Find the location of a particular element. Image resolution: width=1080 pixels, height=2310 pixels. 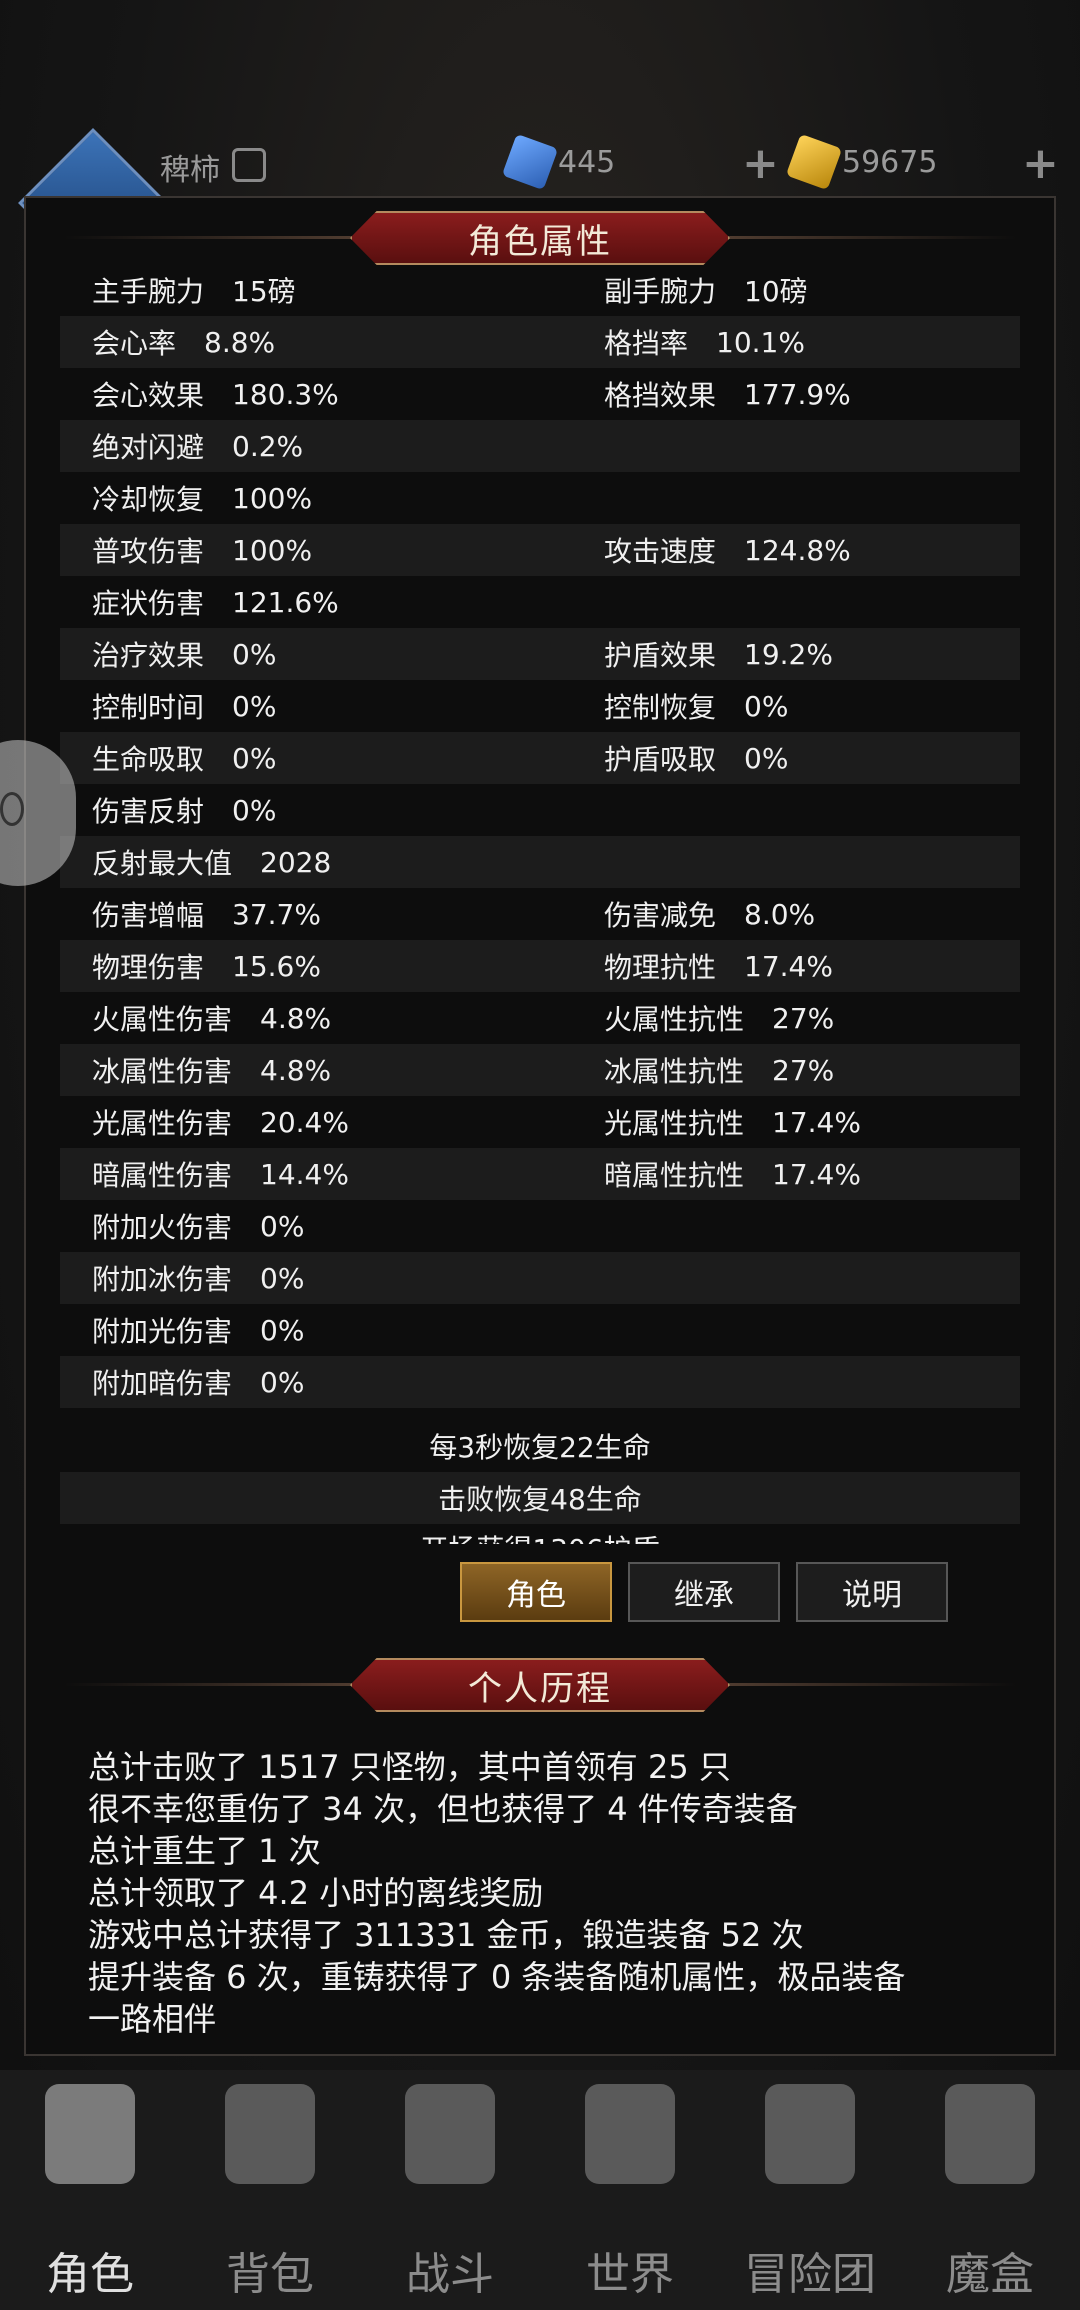

nav-label: 世界 is located at coordinates (630, 2274).